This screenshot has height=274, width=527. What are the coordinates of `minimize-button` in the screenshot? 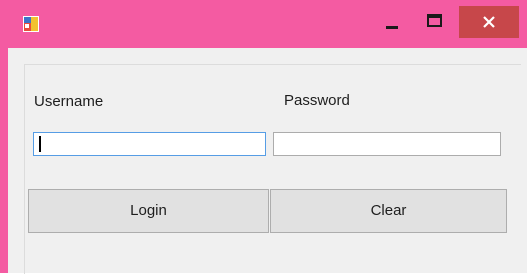 It's located at (393, 22).